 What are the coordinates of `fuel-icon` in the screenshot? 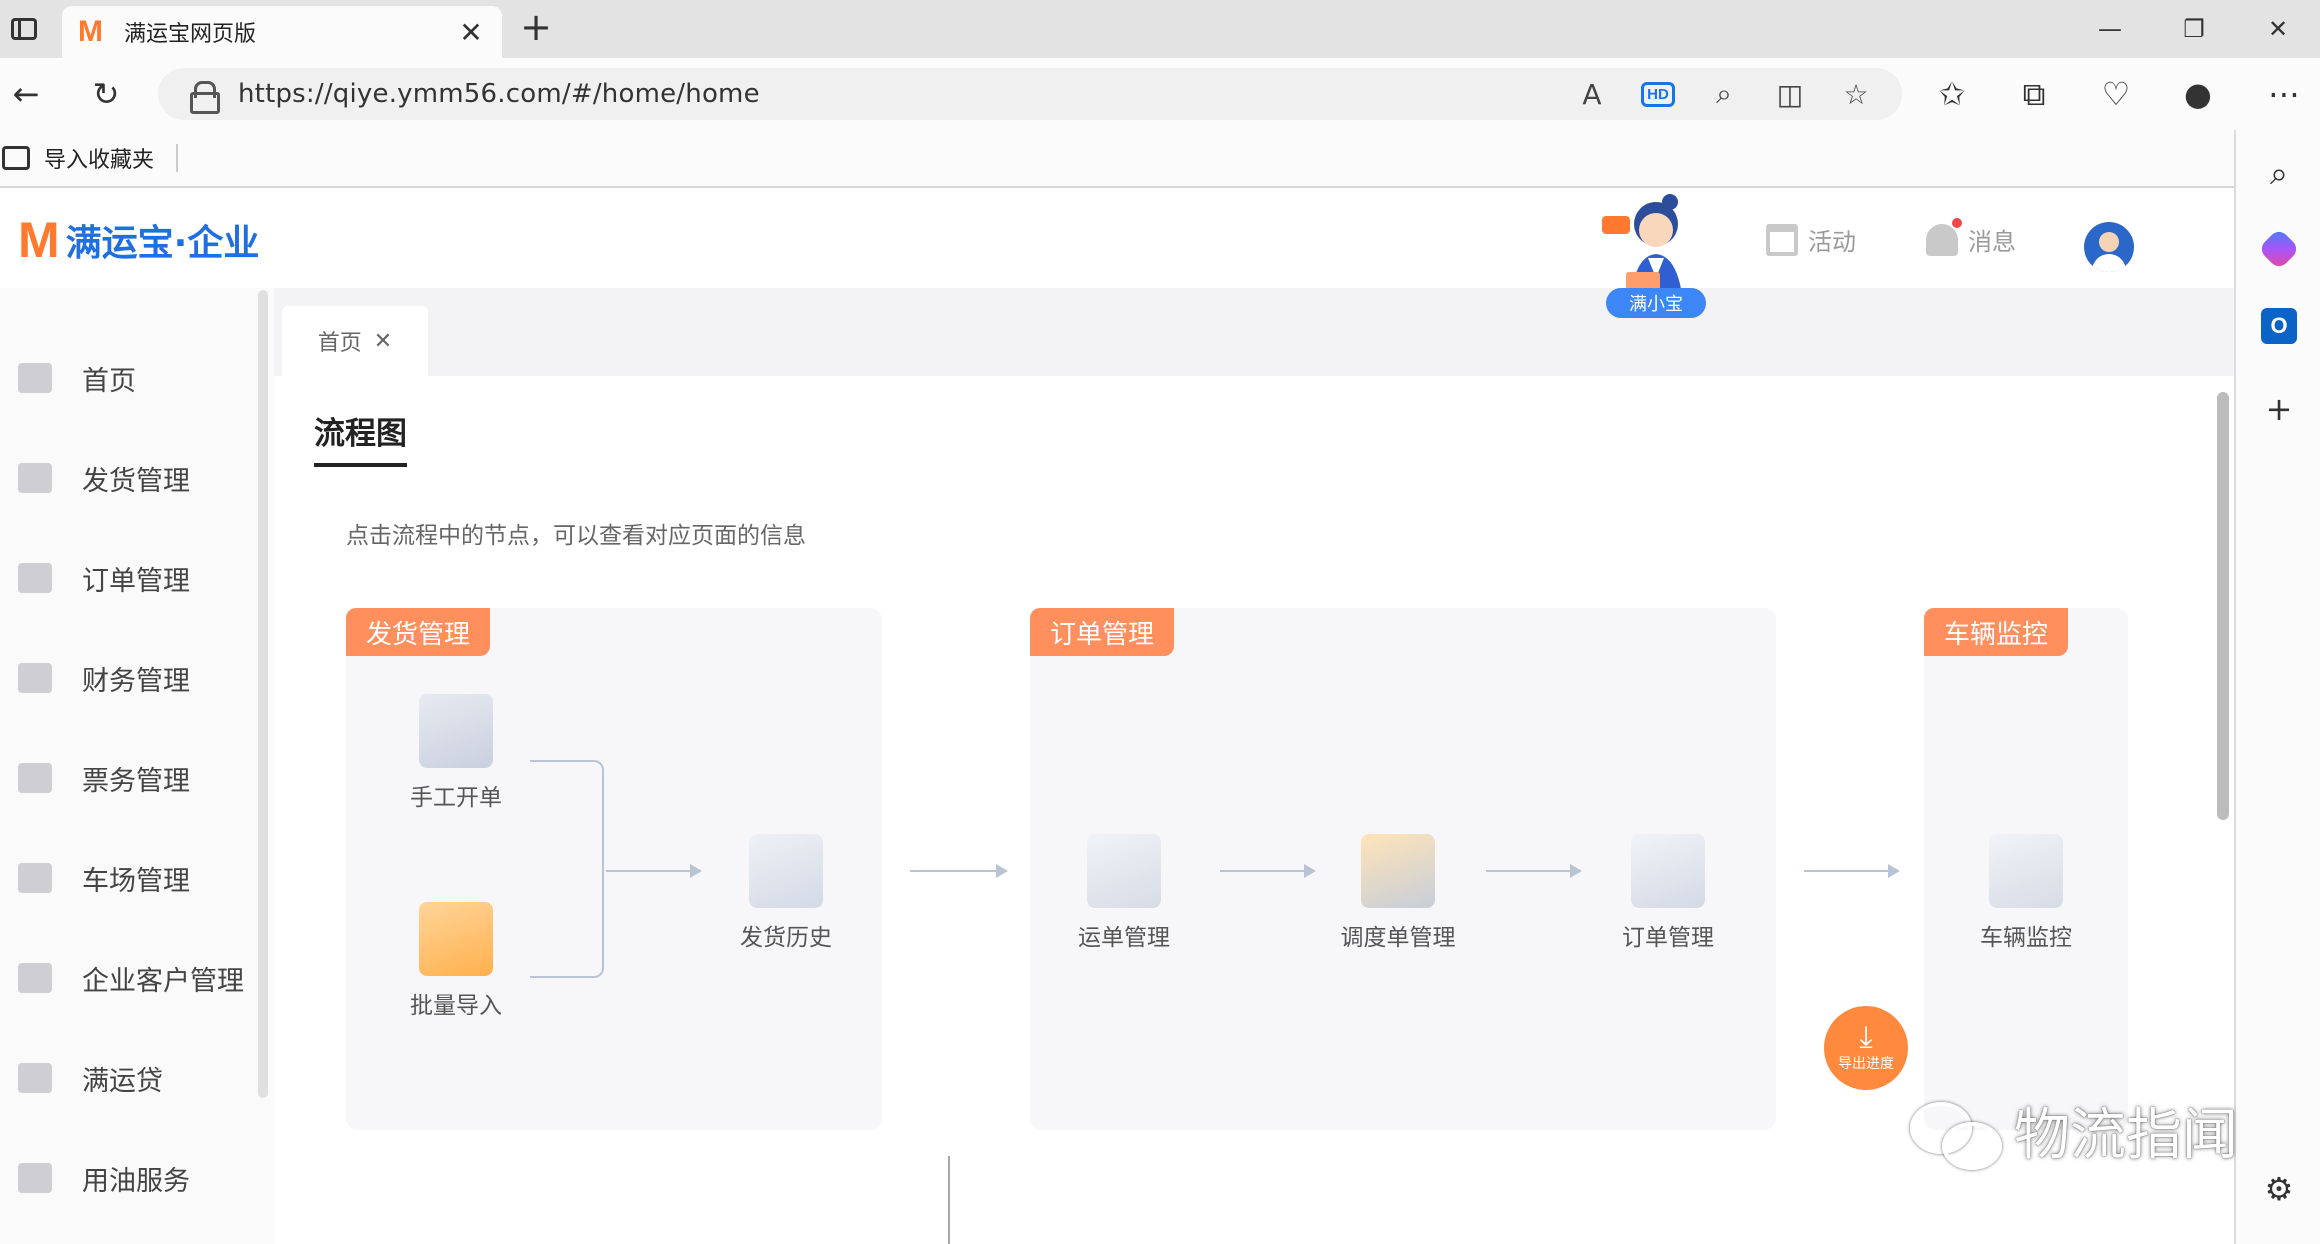 It's located at (35, 1178).